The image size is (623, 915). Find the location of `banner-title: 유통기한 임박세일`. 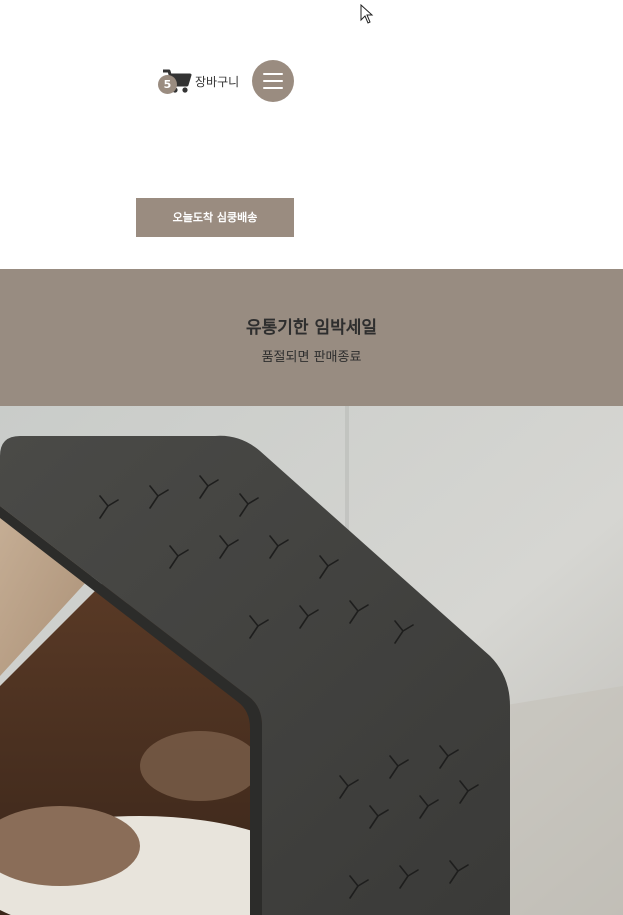

banner-title: 유통기한 임박세일 is located at coordinates (311, 328).